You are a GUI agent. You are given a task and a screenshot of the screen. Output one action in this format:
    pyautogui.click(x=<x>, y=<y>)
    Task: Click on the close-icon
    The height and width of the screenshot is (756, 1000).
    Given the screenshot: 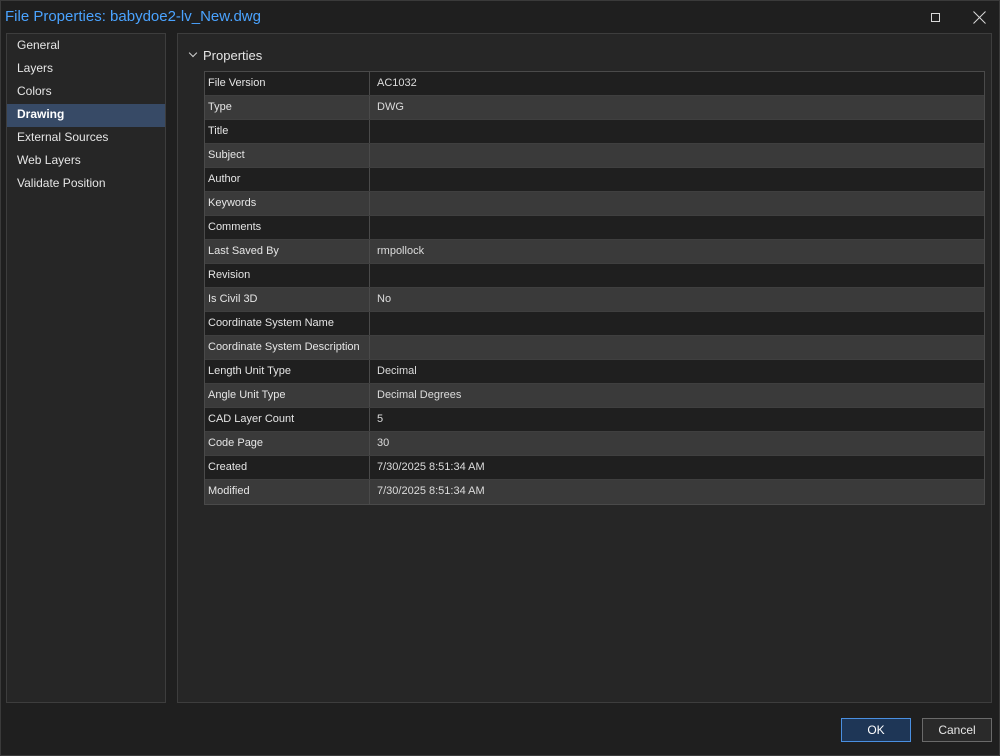 What is the action you would take?
    pyautogui.click(x=979, y=17)
    